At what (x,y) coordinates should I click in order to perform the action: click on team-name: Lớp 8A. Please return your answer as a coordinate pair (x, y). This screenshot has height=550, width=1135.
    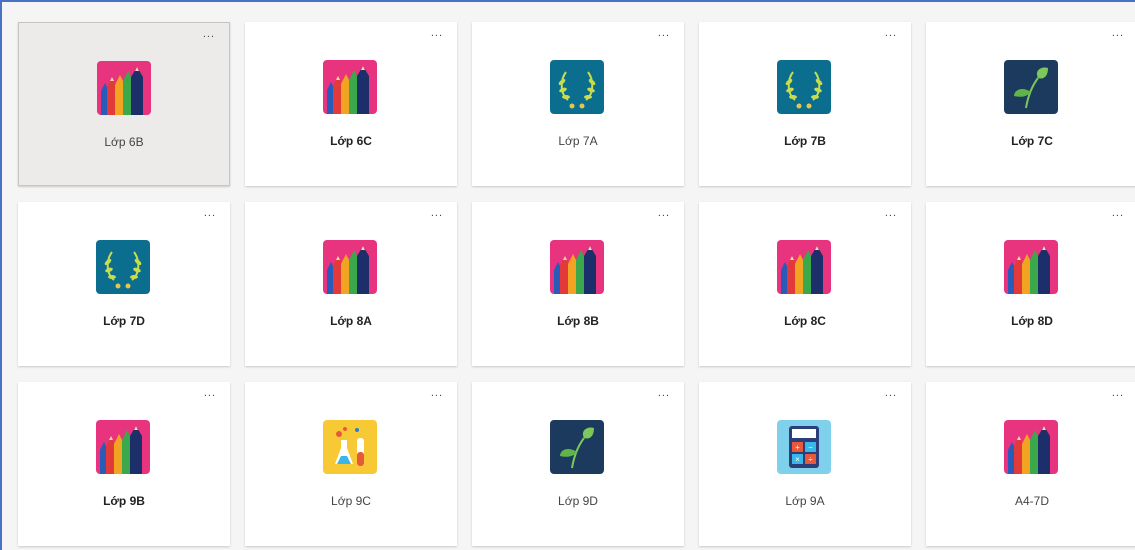
    Looking at the image, I should click on (351, 321).